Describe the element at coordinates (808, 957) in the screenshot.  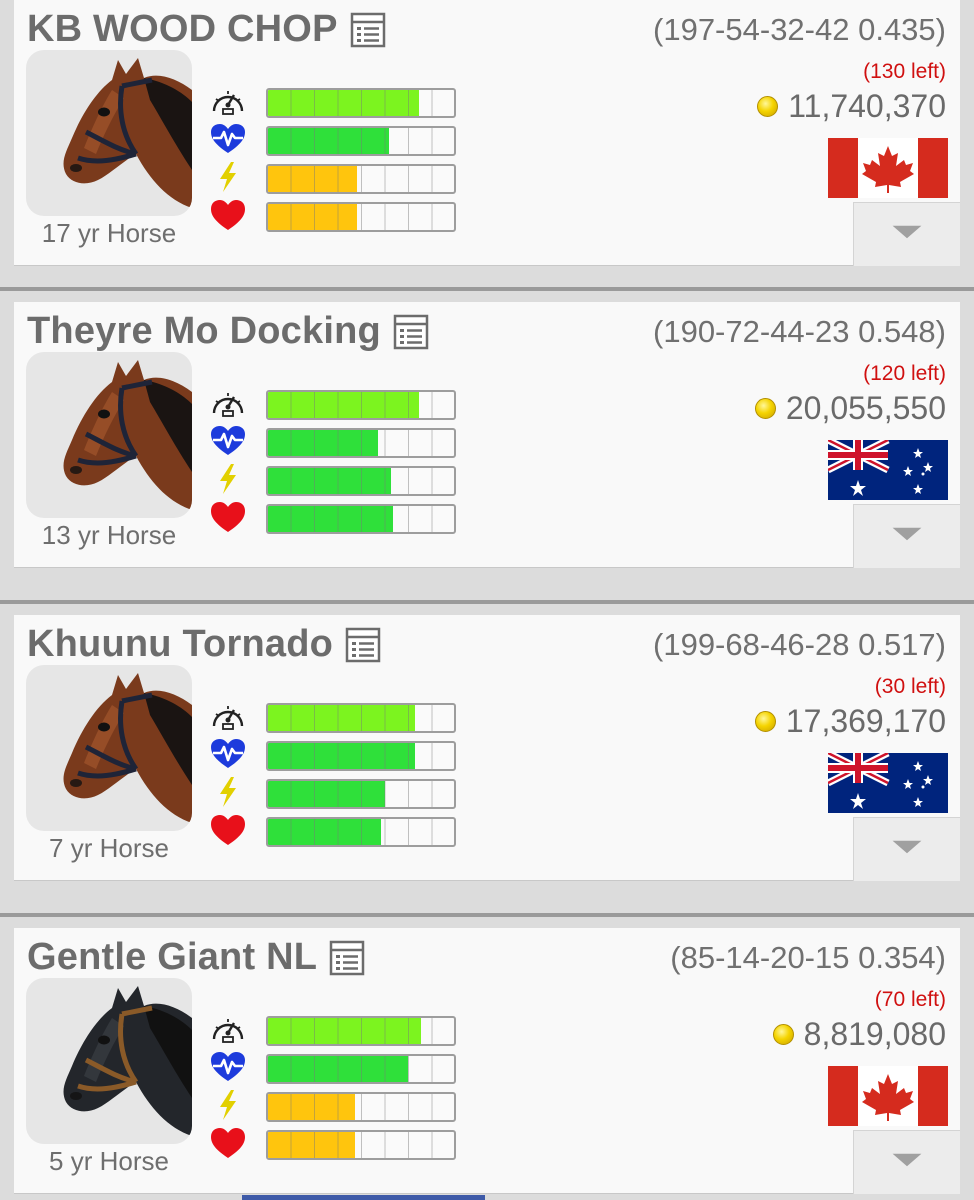
I see `race-record: (85-14-20-15 0.354)` at that location.